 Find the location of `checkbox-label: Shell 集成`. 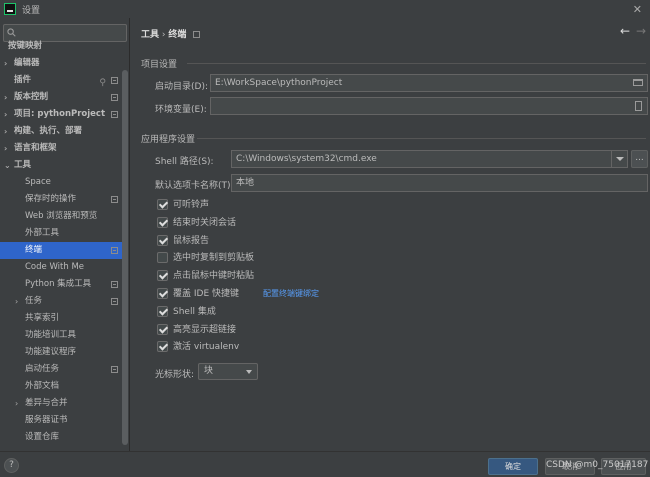

checkbox-label: Shell 集成 is located at coordinates (194, 312).